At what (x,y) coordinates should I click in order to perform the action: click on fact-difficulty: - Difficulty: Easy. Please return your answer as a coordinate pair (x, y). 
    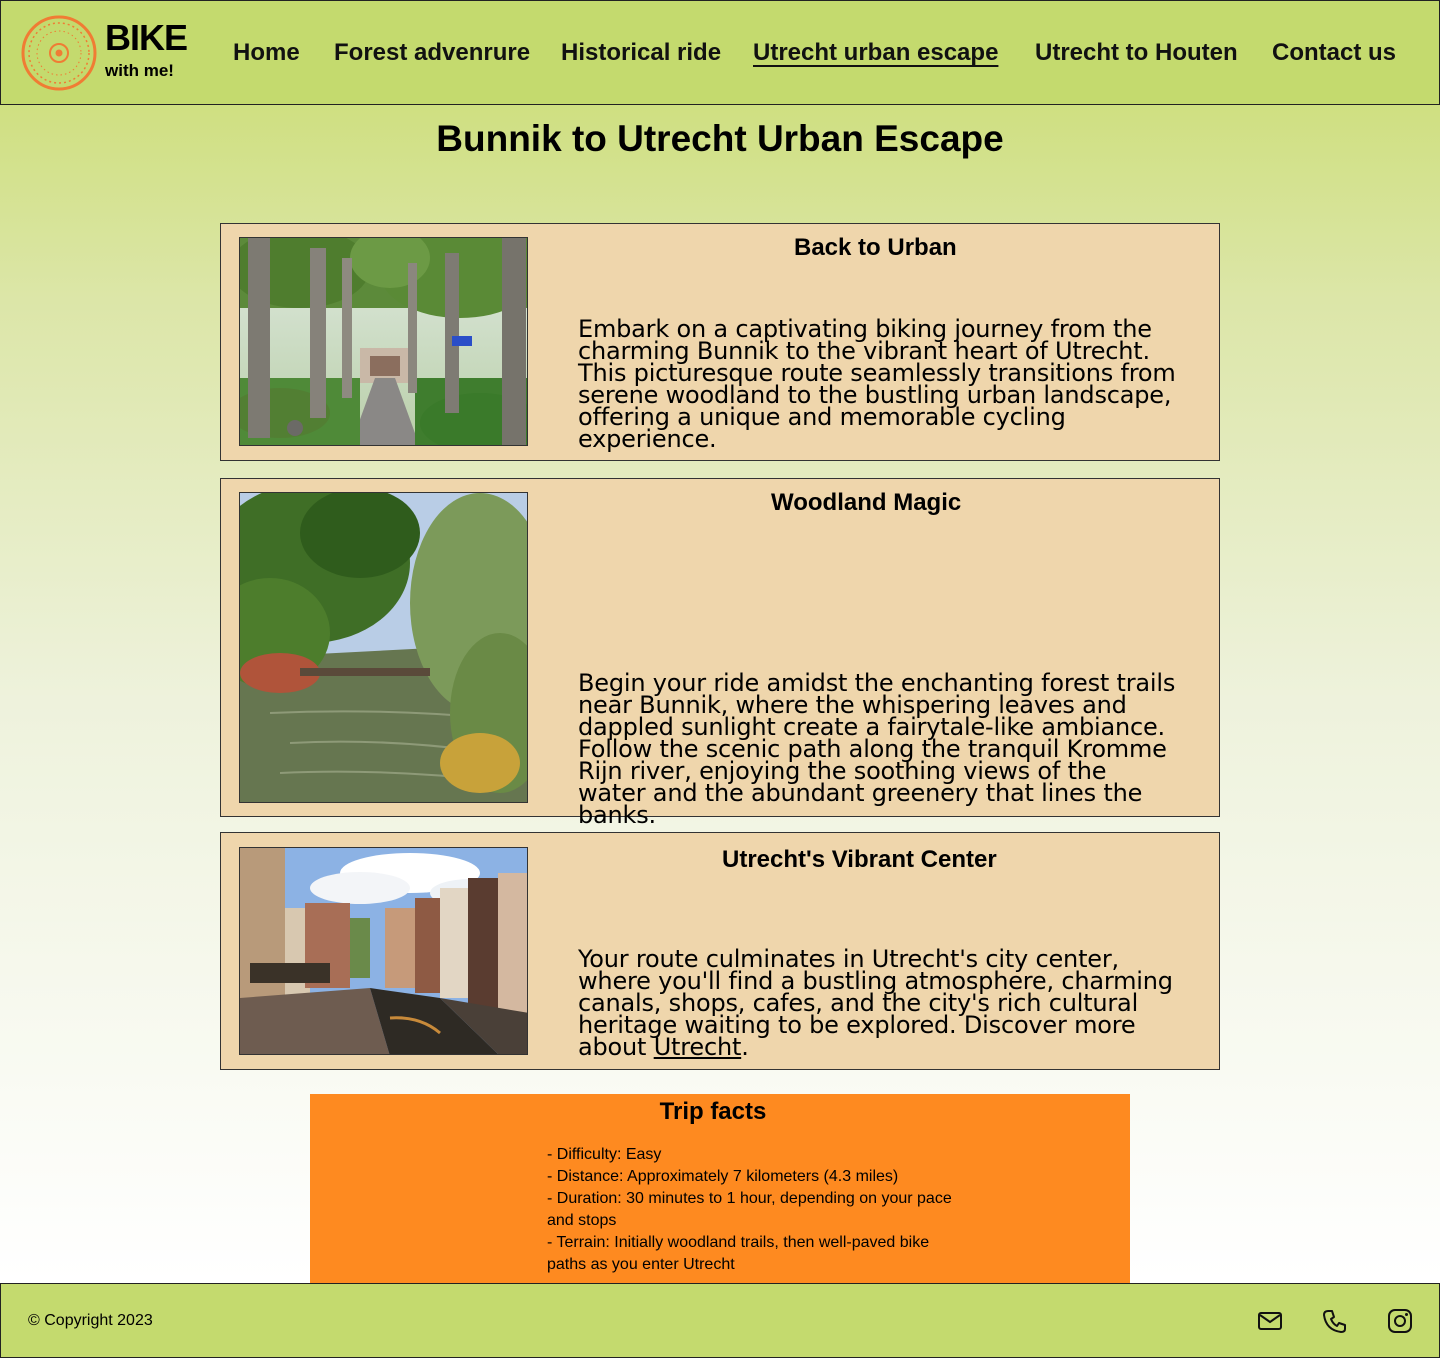
    Looking at the image, I should click on (604, 1154).